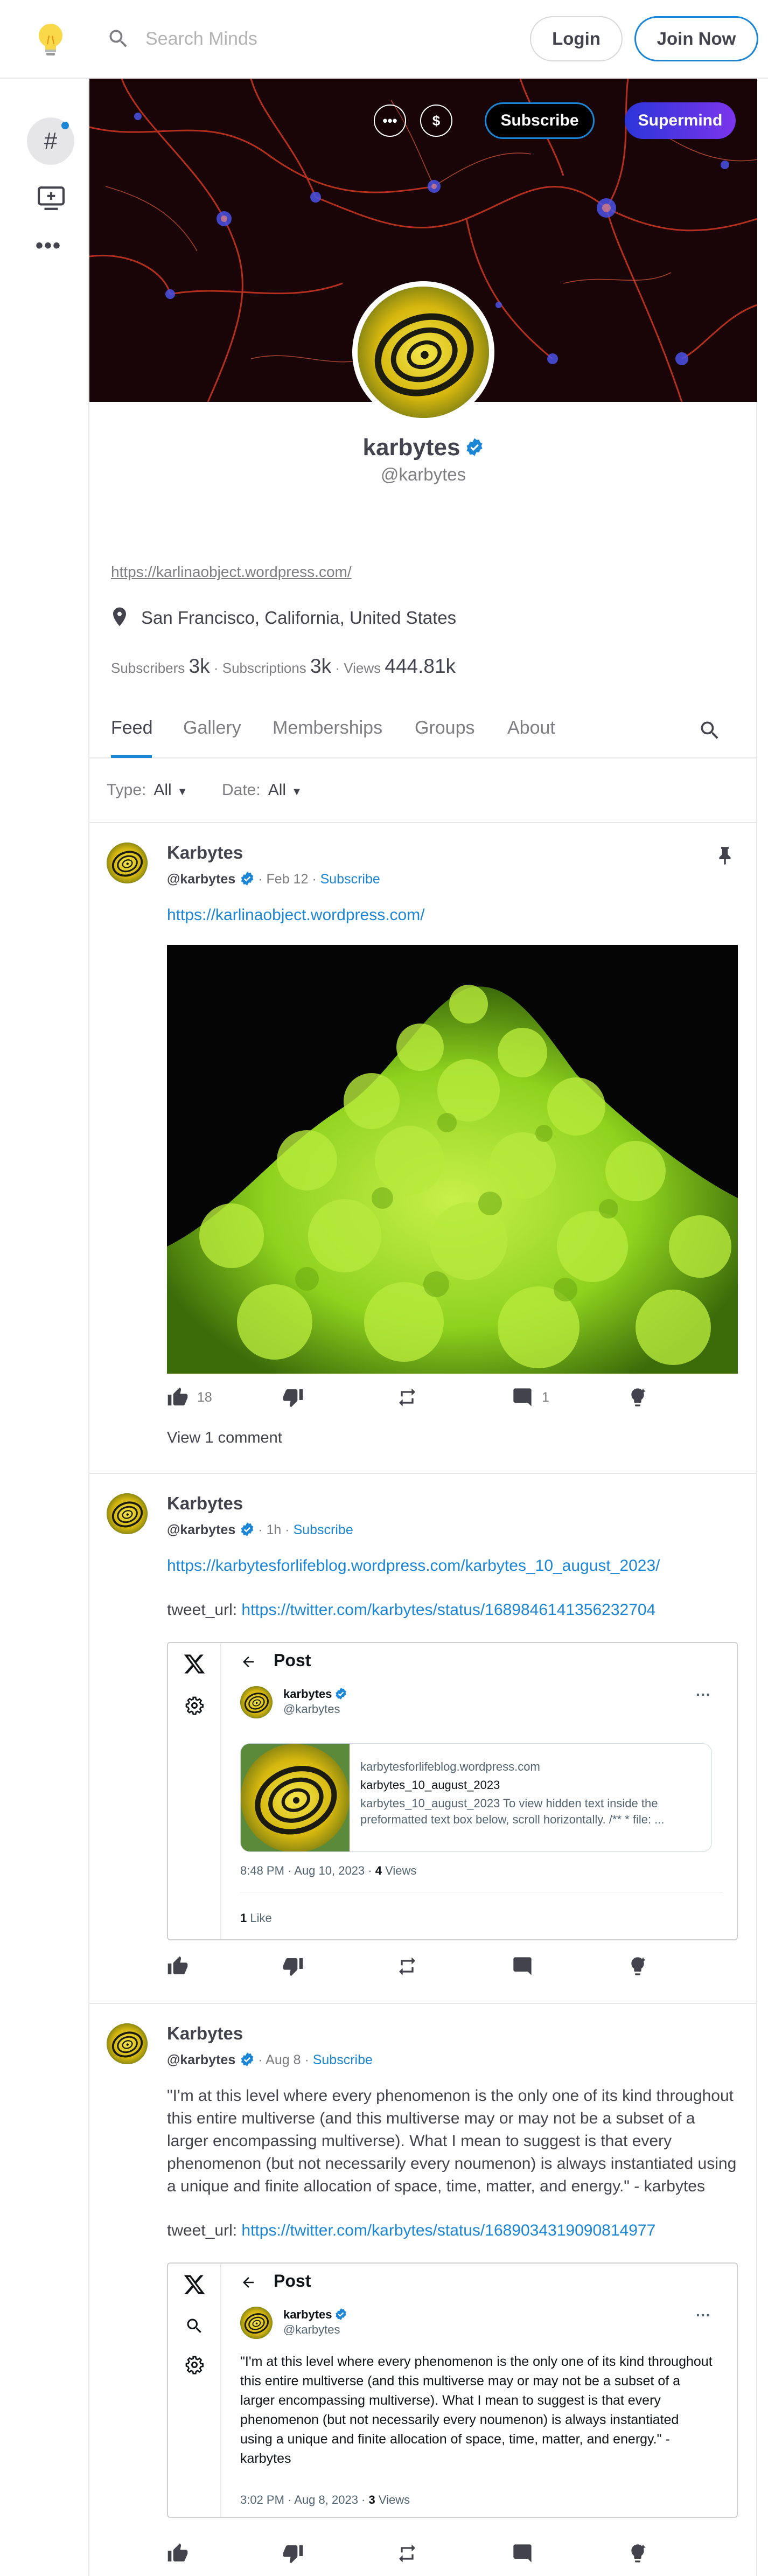 The image size is (768, 2576). What do you see at coordinates (292, 2281) in the screenshot?
I see `embed-title: Post` at bounding box center [292, 2281].